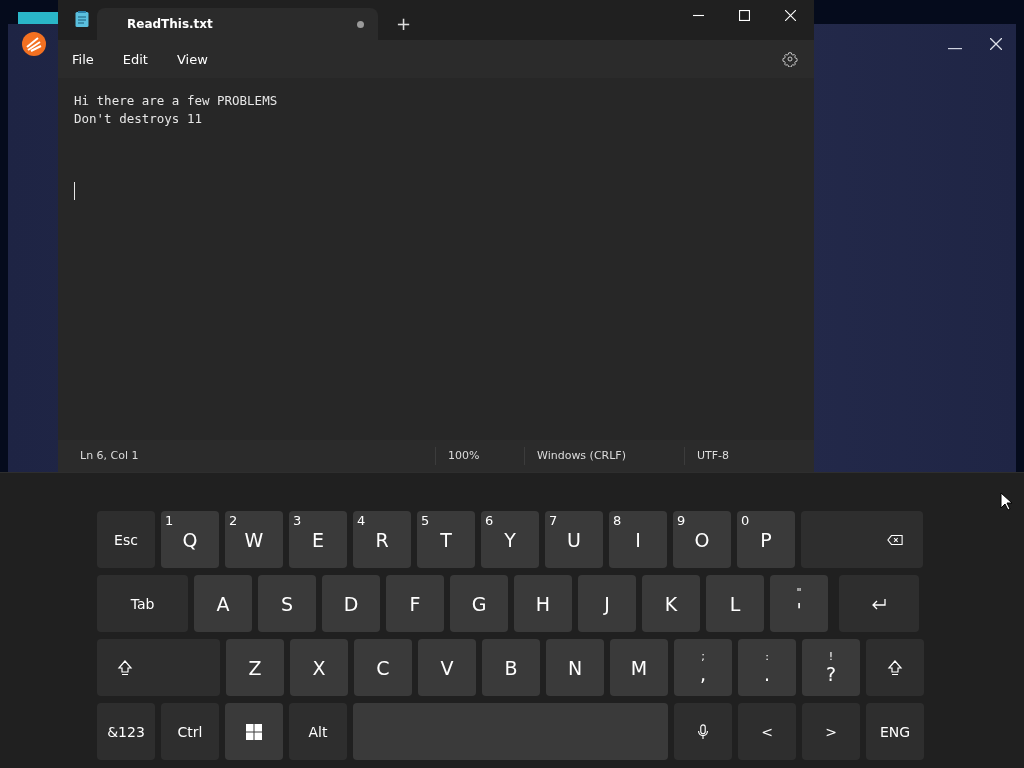  Describe the element at coordinates (955, 49) in the screenshot. I see `minimize-icon` at that location.